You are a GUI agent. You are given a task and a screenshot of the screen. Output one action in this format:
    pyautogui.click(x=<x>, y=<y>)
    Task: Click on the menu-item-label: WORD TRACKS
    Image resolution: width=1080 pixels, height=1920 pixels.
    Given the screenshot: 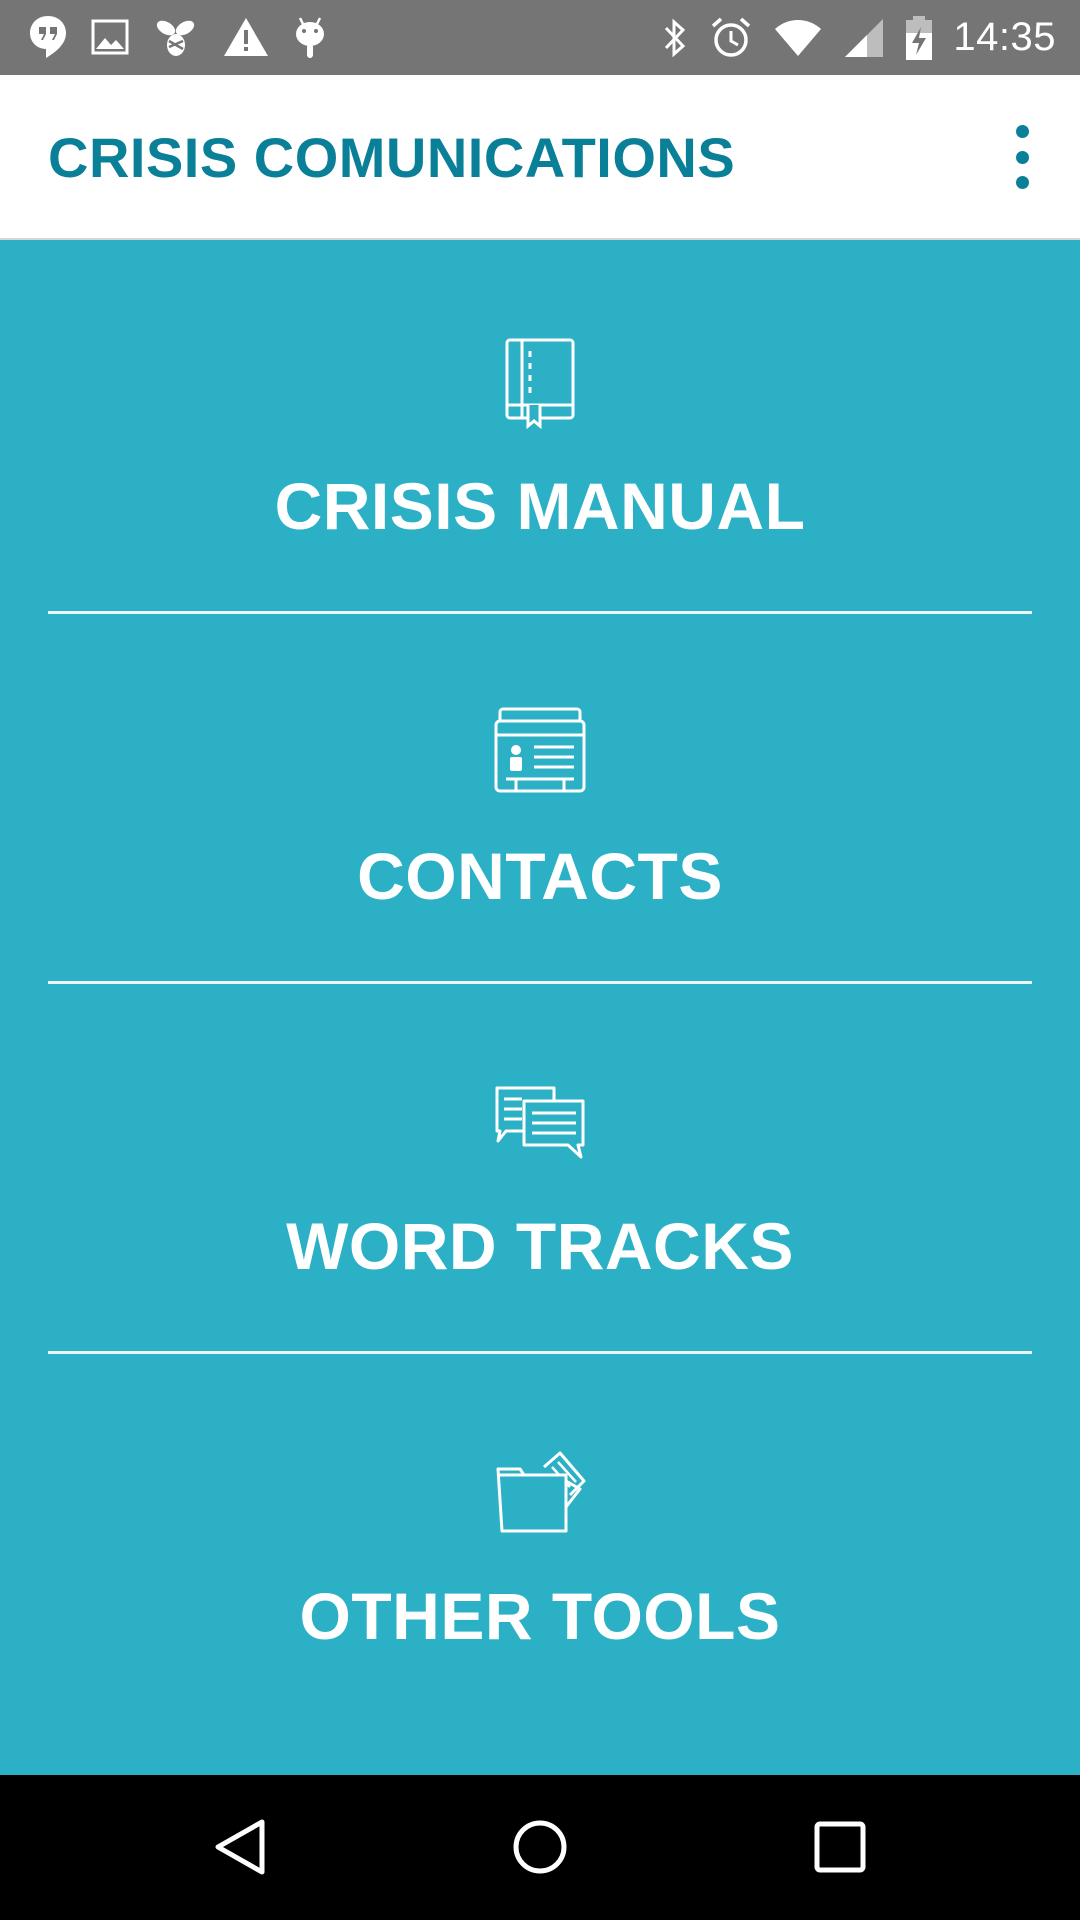 What is the action you would take?
    pyautogui.click(x=540, y=1246)
    